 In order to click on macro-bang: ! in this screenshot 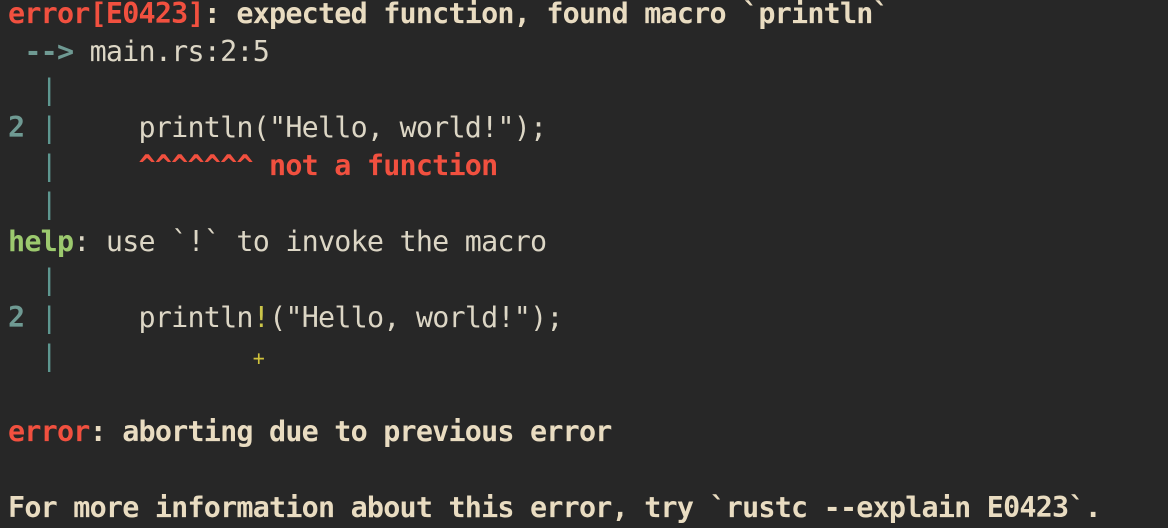, I will do `click(261, 317)`.